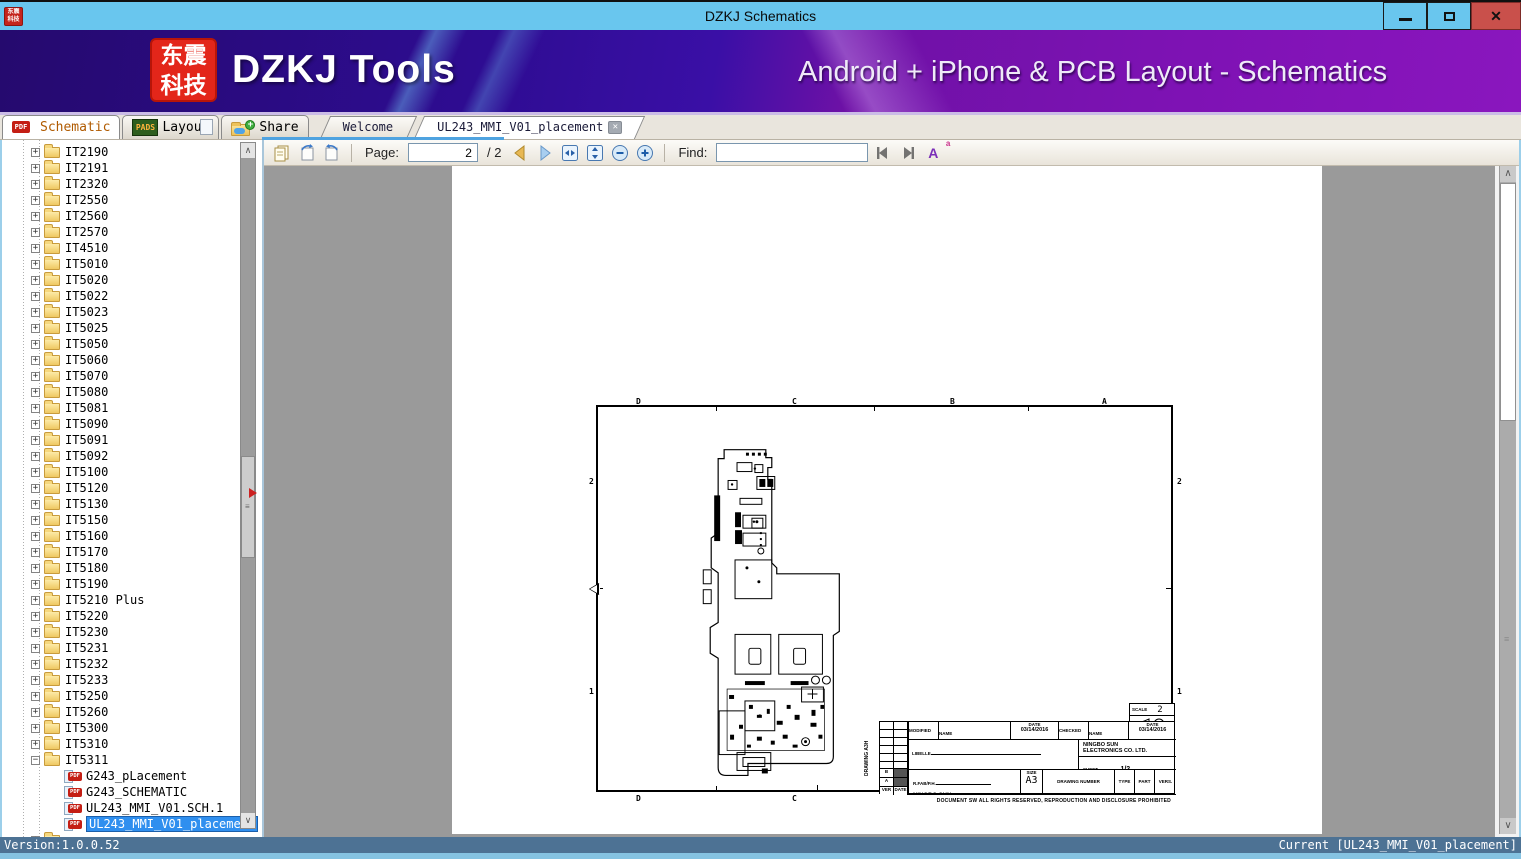  Describe the element at coordinates (620, 153) in the screenshot. I see `zoom-out-icon` at that location.